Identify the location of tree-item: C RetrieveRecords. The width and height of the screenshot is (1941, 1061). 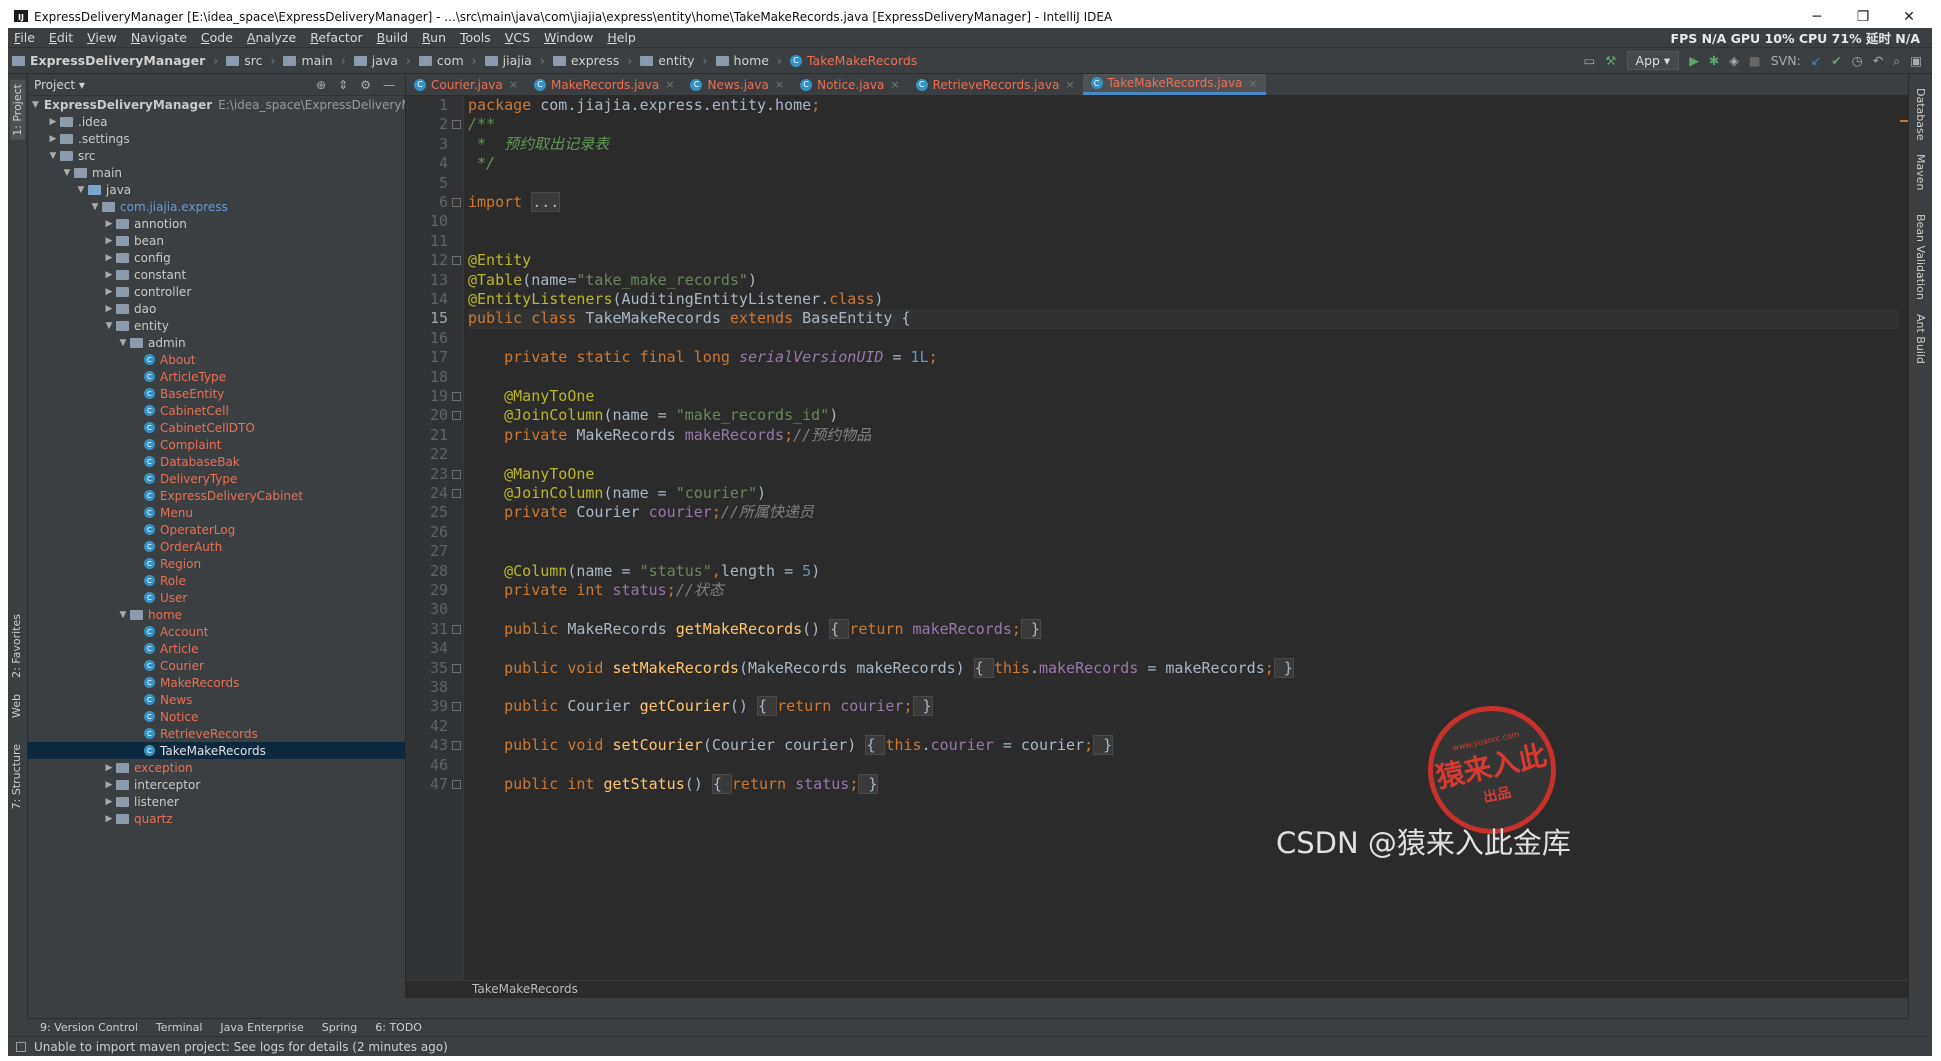
(216, 733).